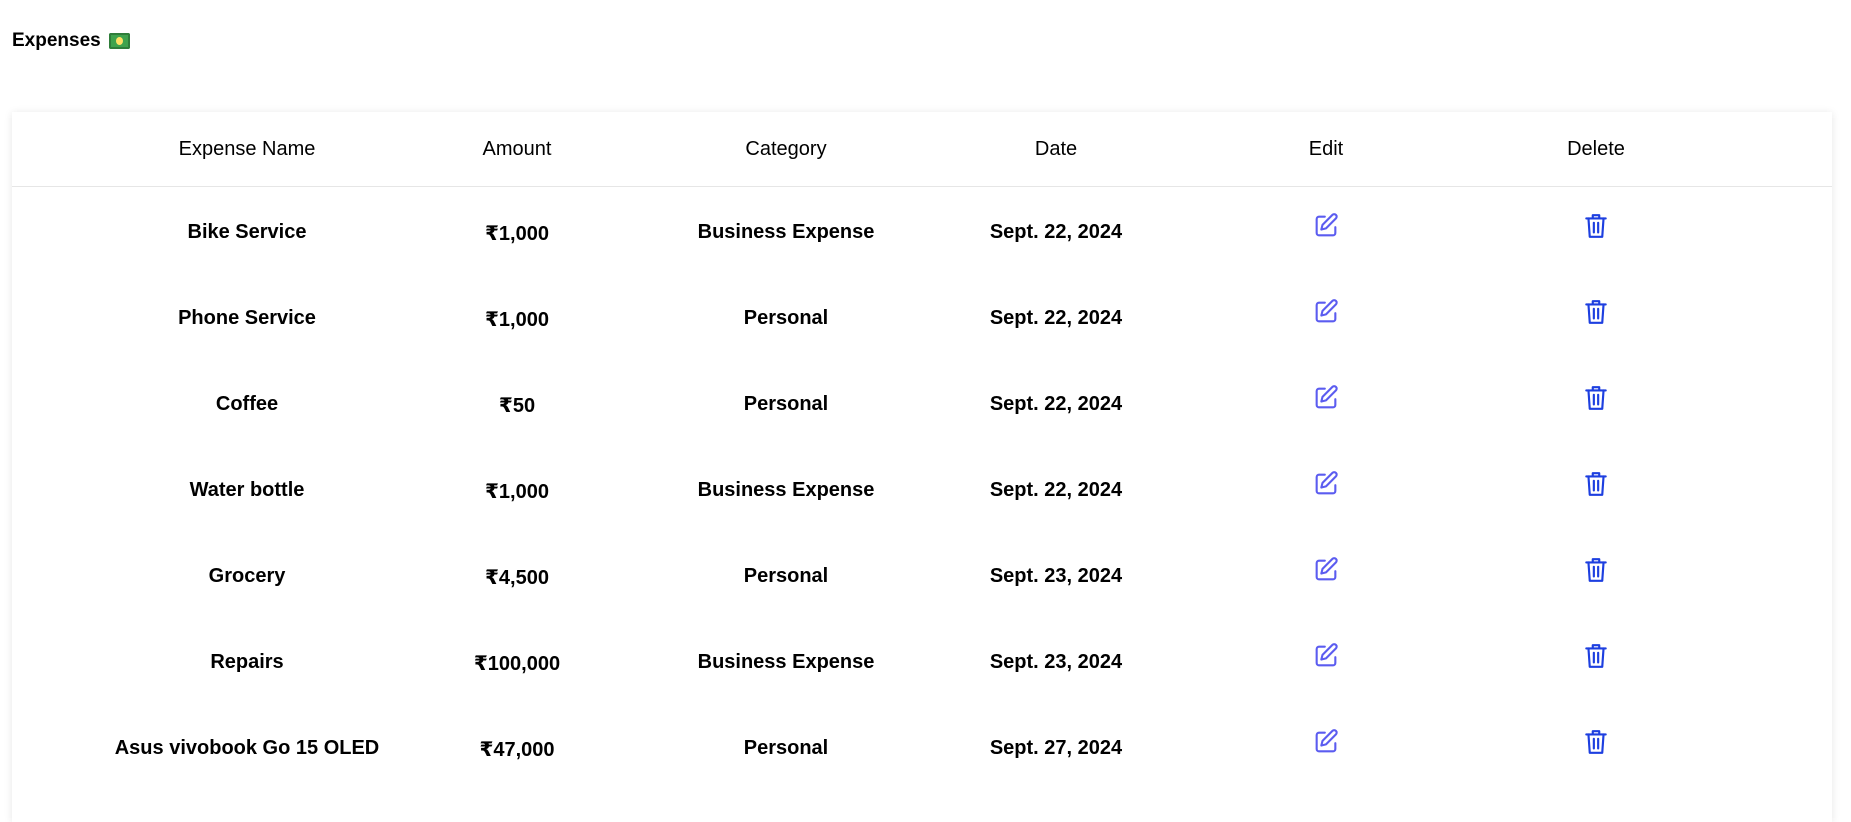 The width and height of the screenshot is (1851, 822). What do you see at coordinates (247, 149) in the screenshot?
I see `column-header-expense-name: Expense Name` at bounding box center [247, 149].